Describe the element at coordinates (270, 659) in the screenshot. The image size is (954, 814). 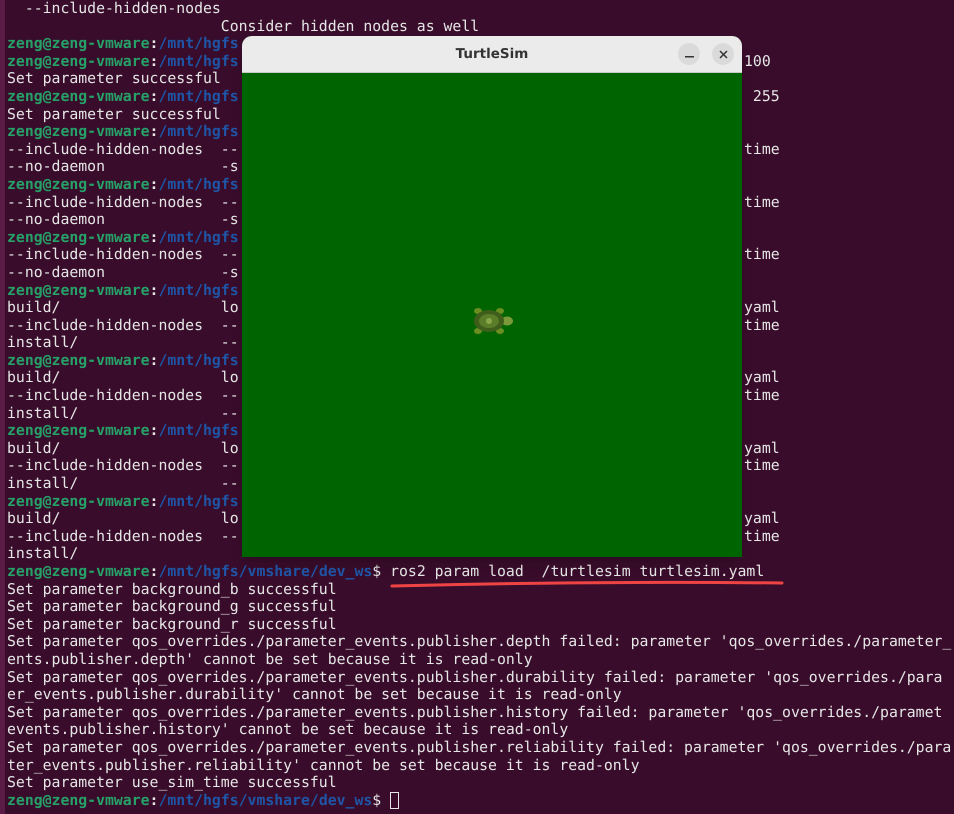
I see `terminal-line: ents.publisher.depth' cannot be set because it is read-only` at that location.